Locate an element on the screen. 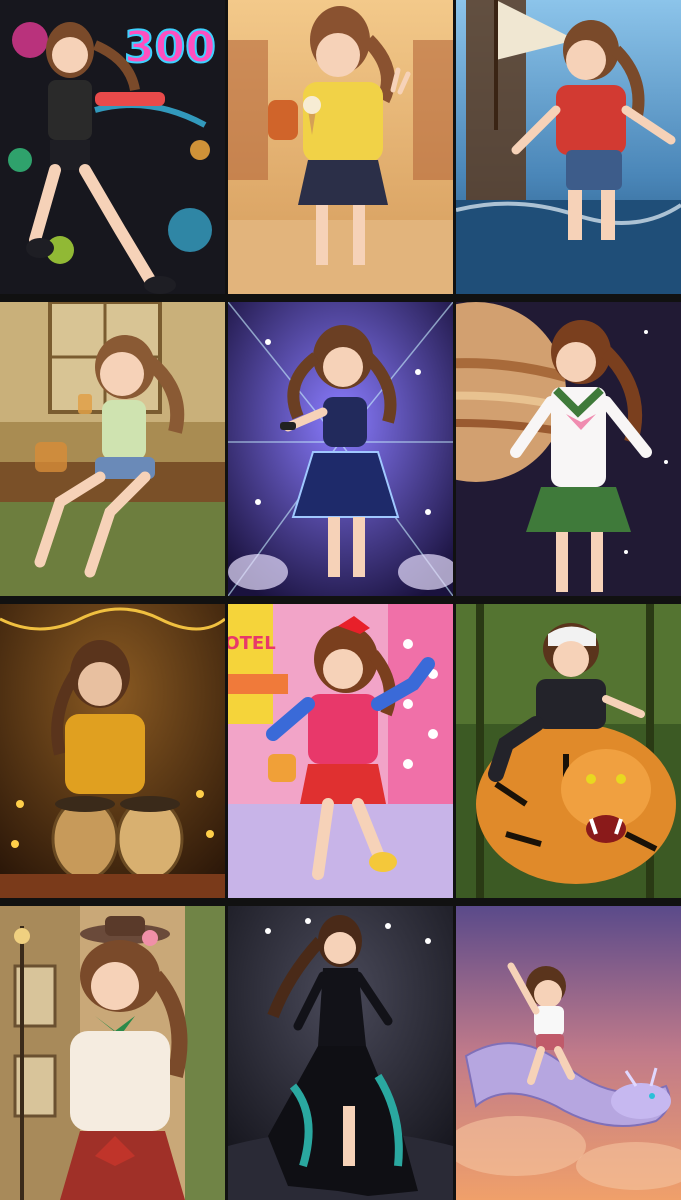 This screenshot has width=681, height=1200. tile-jupiter-sailor is located at coordinates (568, 449).